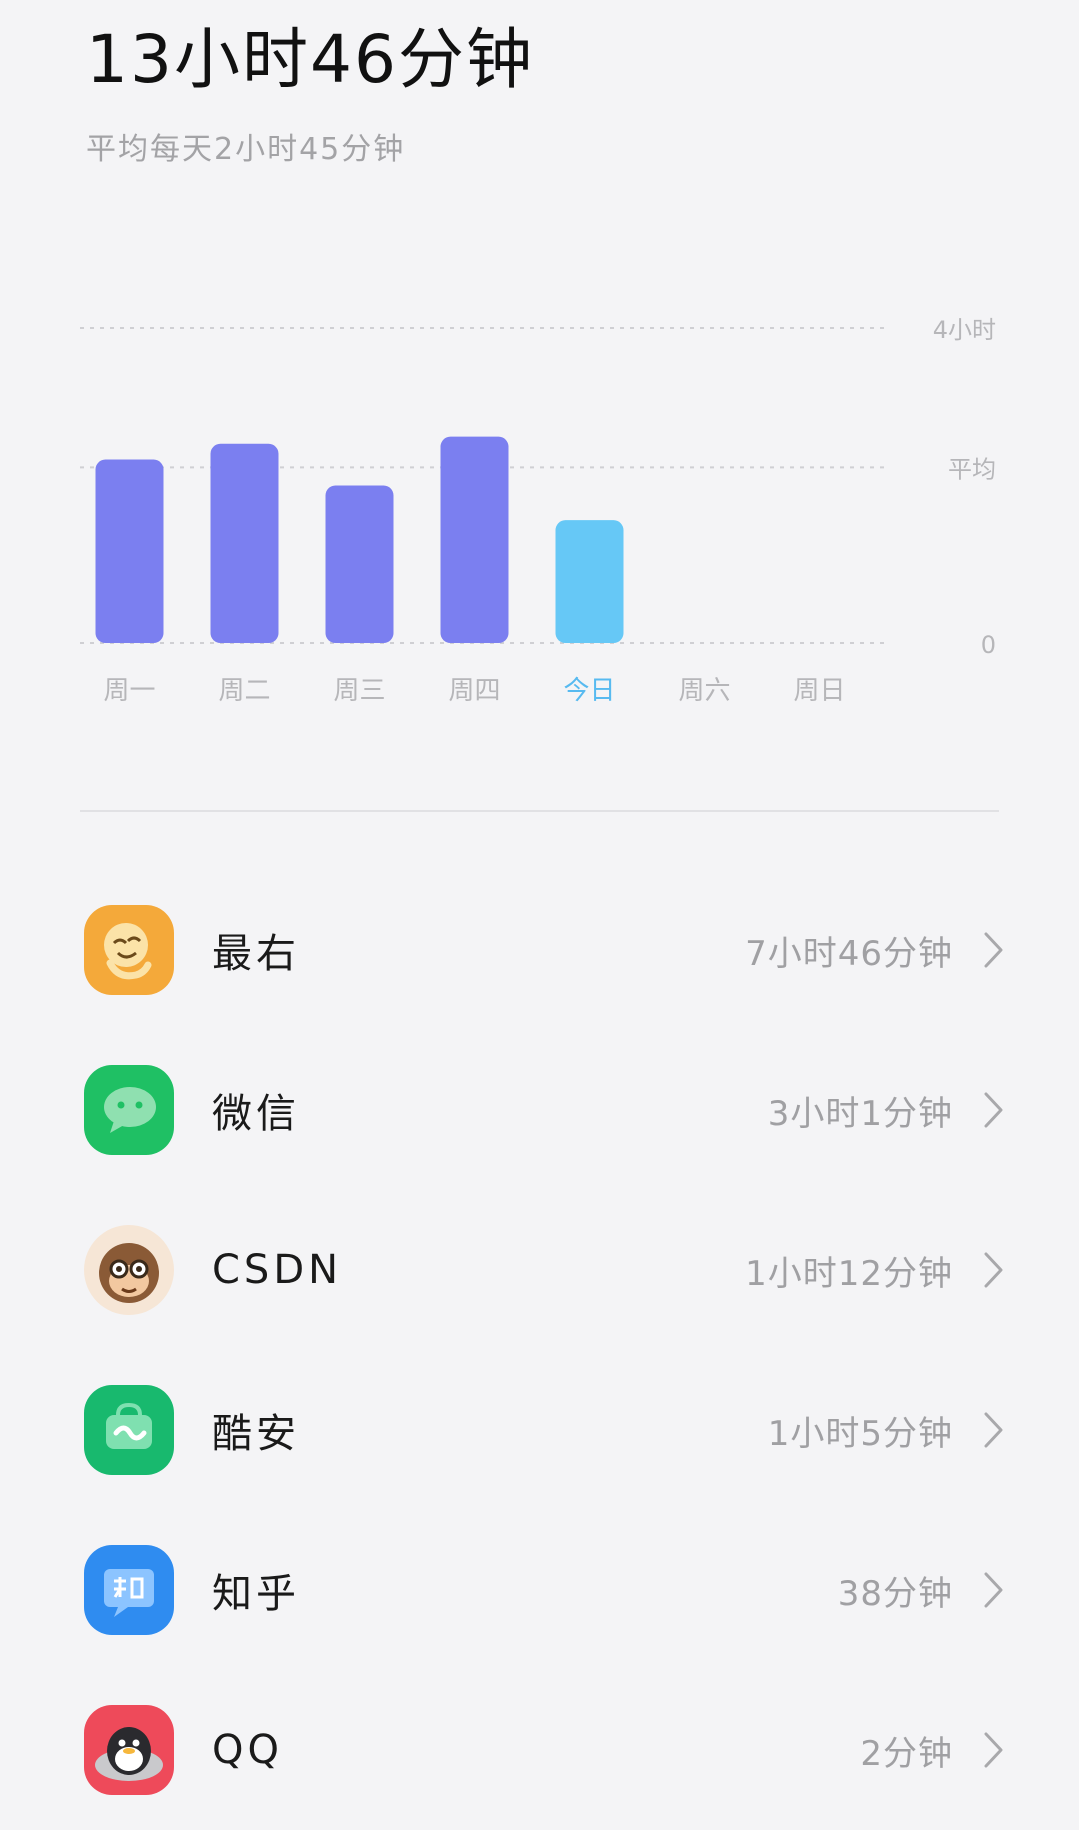 The height and width of the screenshot is (1830, 1079). Describe the element at coordinates (246, 149) in the screenshot. I see `daily-average-time: 平均每天2小时45分钟` at that location.